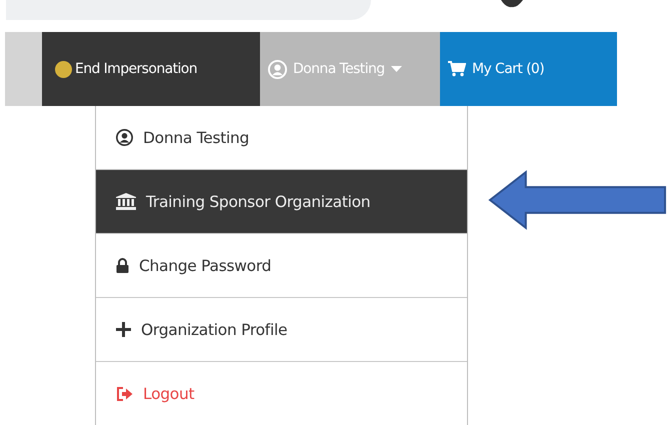 The width and height of the screenshot is (667, 425). I want to click on cart-button: My Cart (0), so click(528, 69).